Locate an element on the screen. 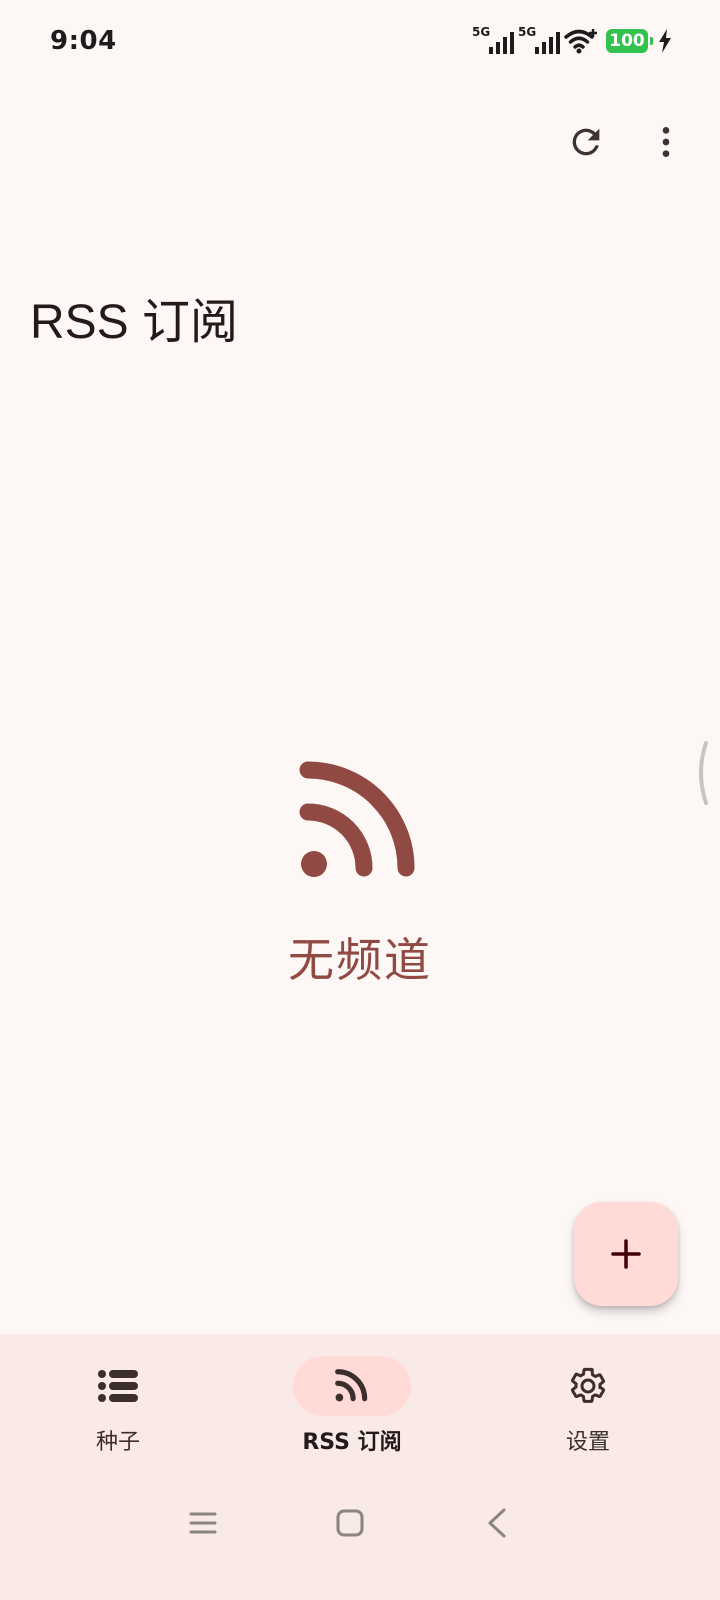  add-feed-fab is located at coordinates (626, 1254).